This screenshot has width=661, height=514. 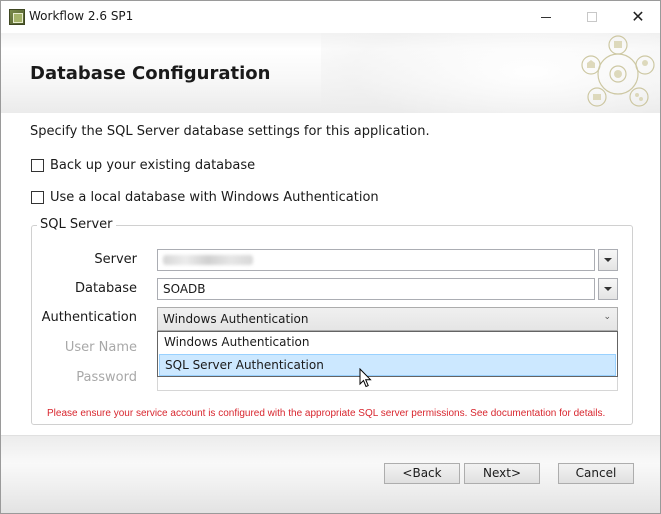 I want to click on window-title: Workflow 2.6 SP1, so click(x=81, y=16).